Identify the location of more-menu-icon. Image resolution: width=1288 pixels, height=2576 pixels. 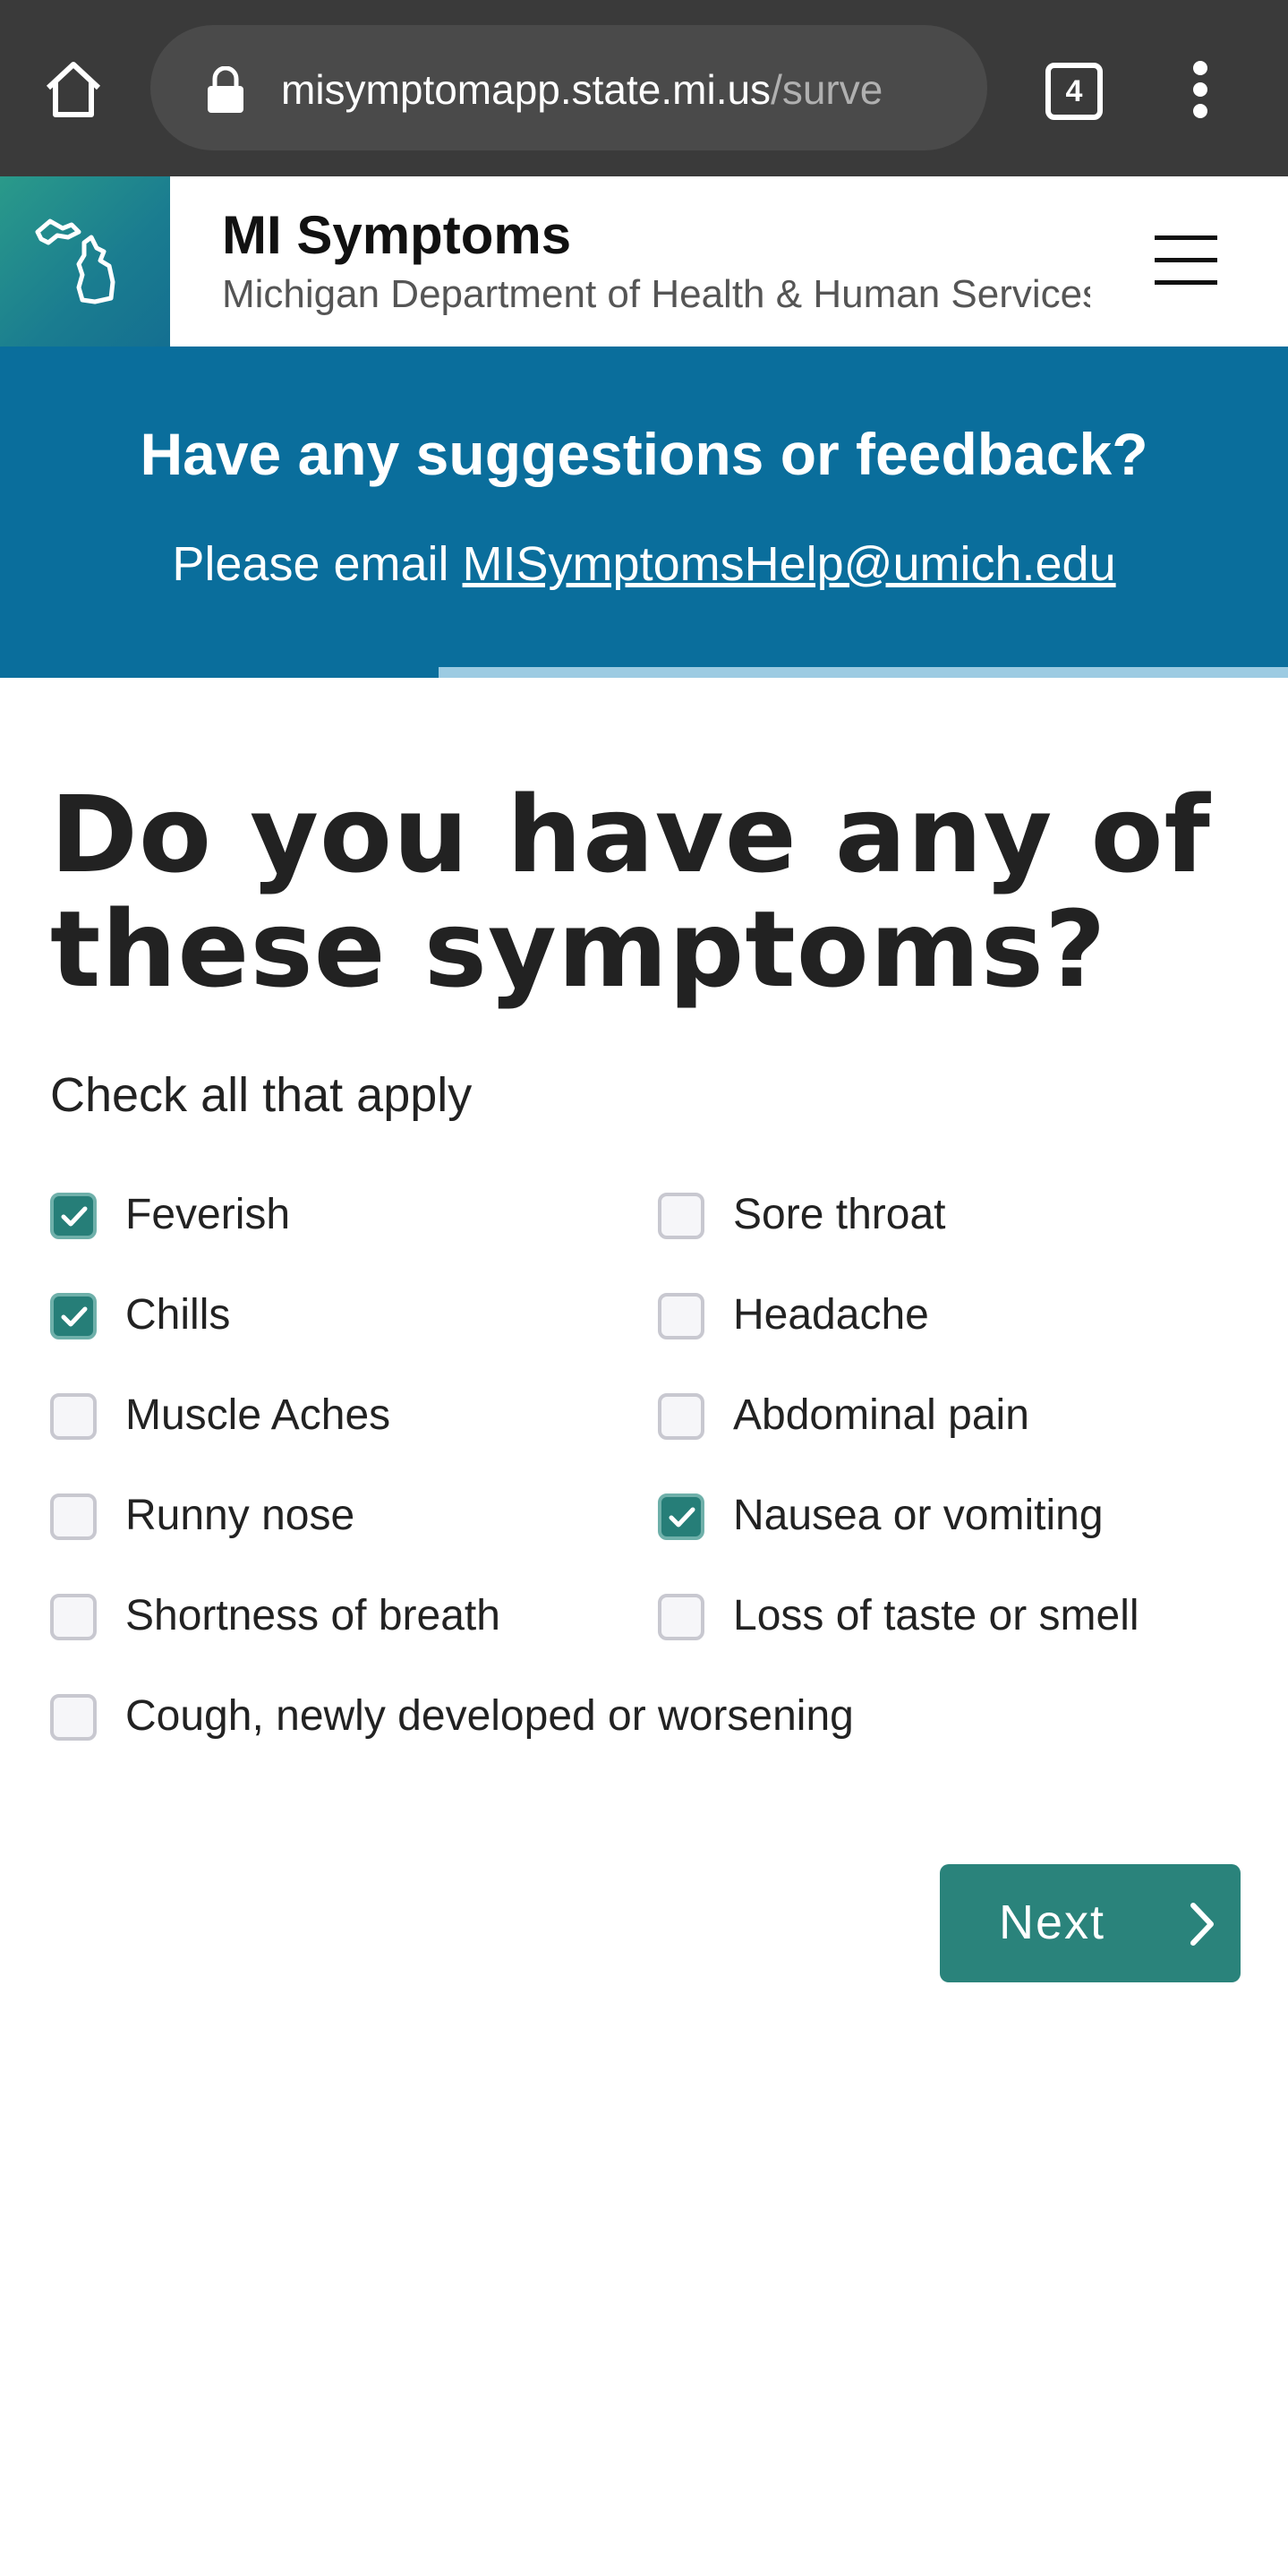
(1200, 89).